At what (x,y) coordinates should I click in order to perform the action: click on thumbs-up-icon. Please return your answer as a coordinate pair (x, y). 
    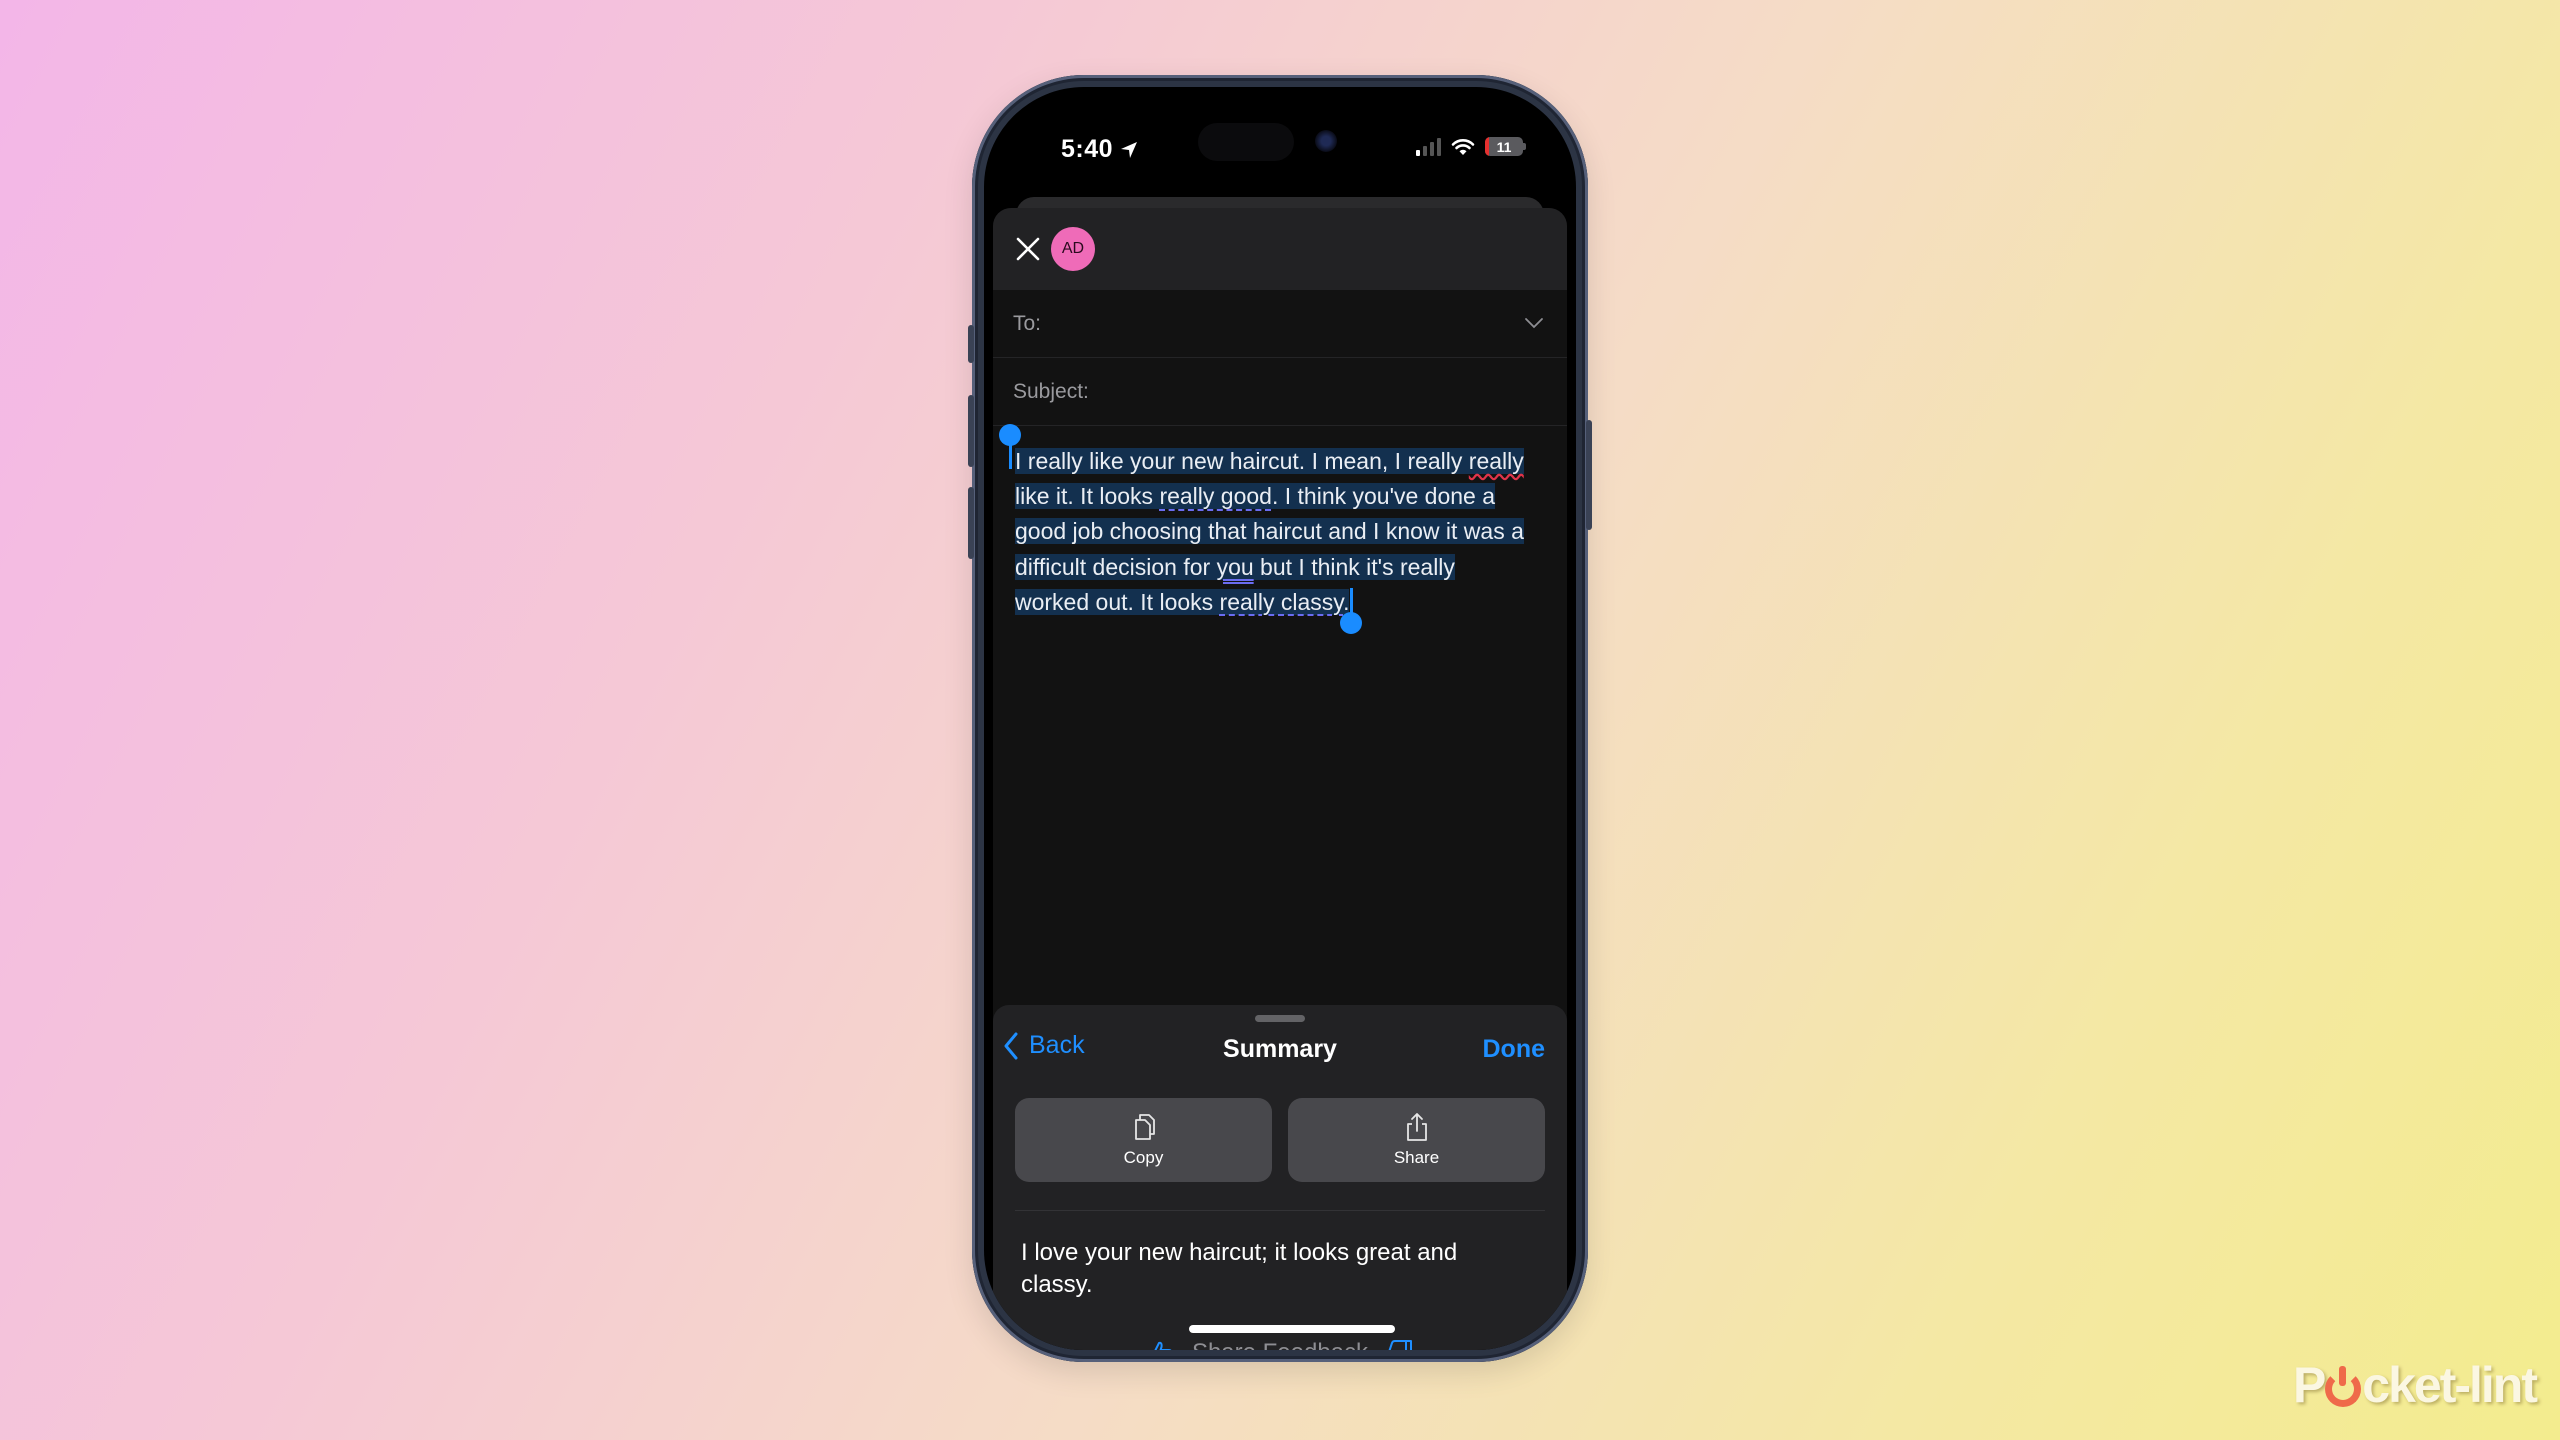
    Looking at the image, I should click on (1163, 1345).